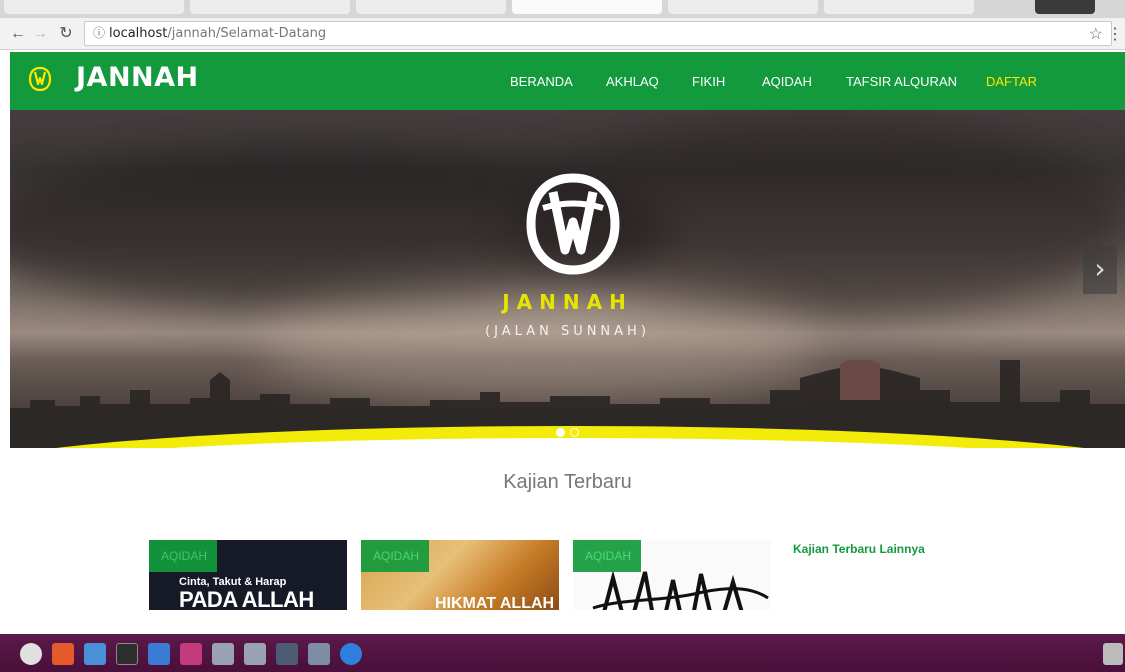 Image resolution: width=1125 pixels, height=672 pixels. What do you see at coordinates (40, 34) in the screenshot?
I see `forward-arrow-icon: →` at bounding box center [40, 34].